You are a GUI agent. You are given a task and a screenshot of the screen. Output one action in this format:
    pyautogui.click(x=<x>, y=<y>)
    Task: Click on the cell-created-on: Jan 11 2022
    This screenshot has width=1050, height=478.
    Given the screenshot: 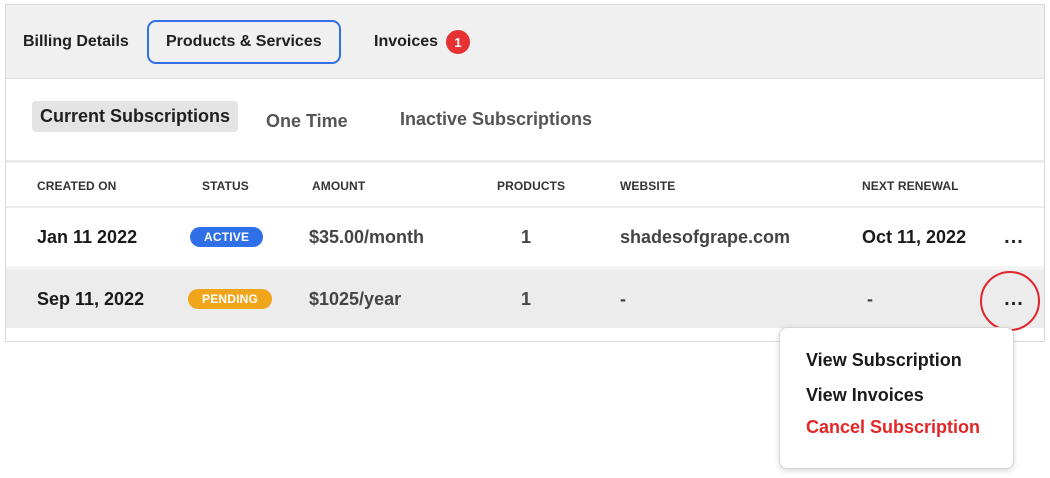 What is the action you would take?
    pyautogui.click(x=87, y=236)
    